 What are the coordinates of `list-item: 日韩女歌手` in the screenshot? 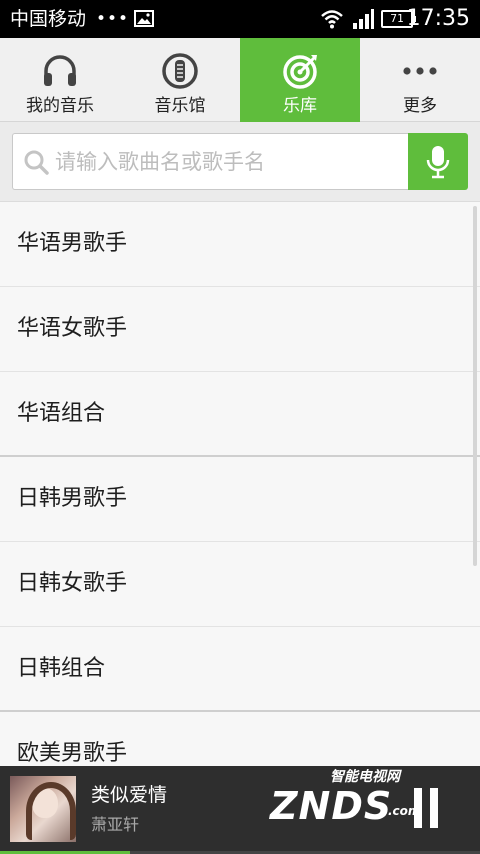 It's located at (240, 584).